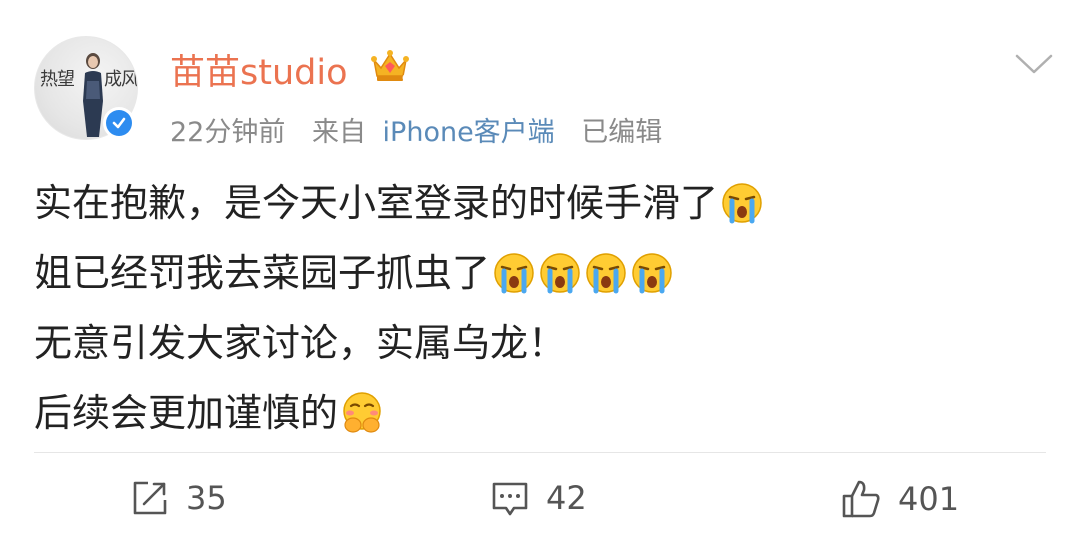  I want to click on like-icon, so click(861, 499).